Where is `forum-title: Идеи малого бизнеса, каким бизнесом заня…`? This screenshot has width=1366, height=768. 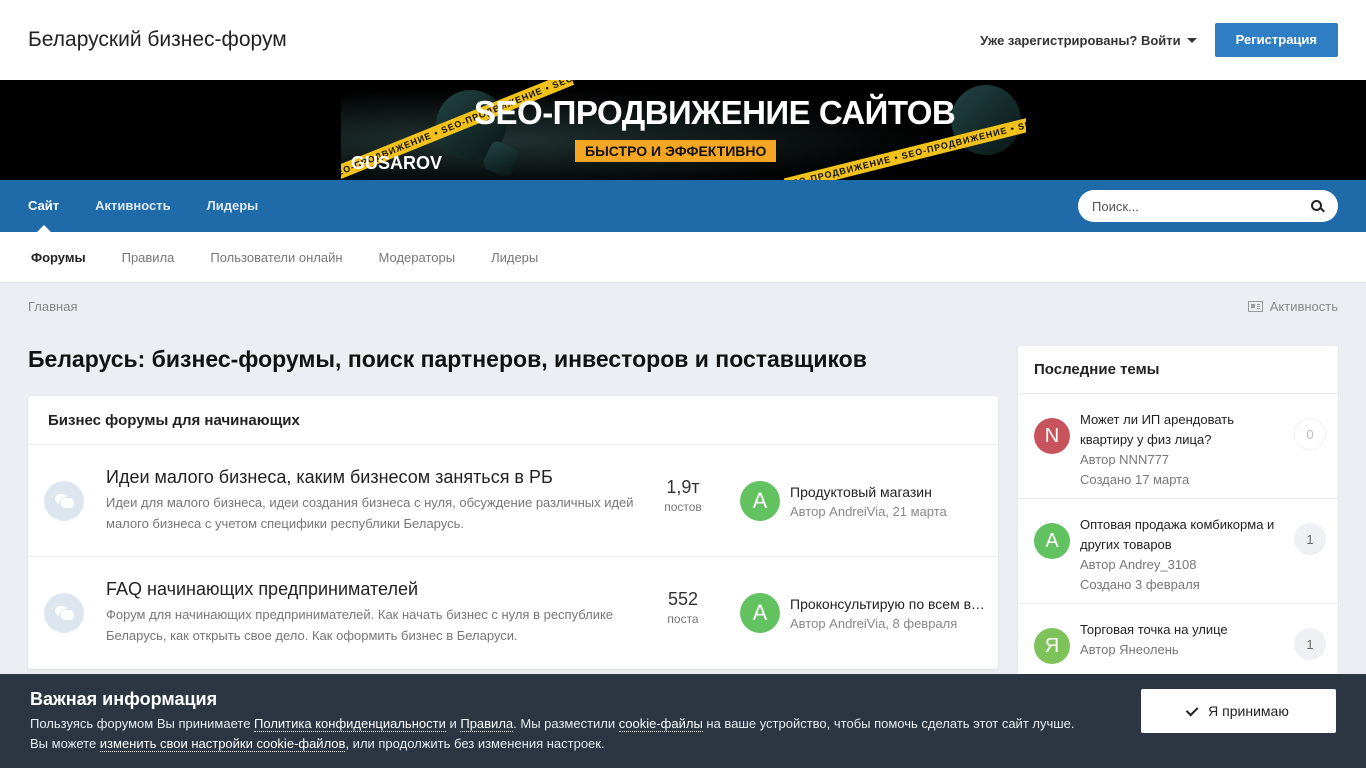
forum-title: Идеи малого бизнеса, каким бизнесом заня… is located at coordinates (376, 477).